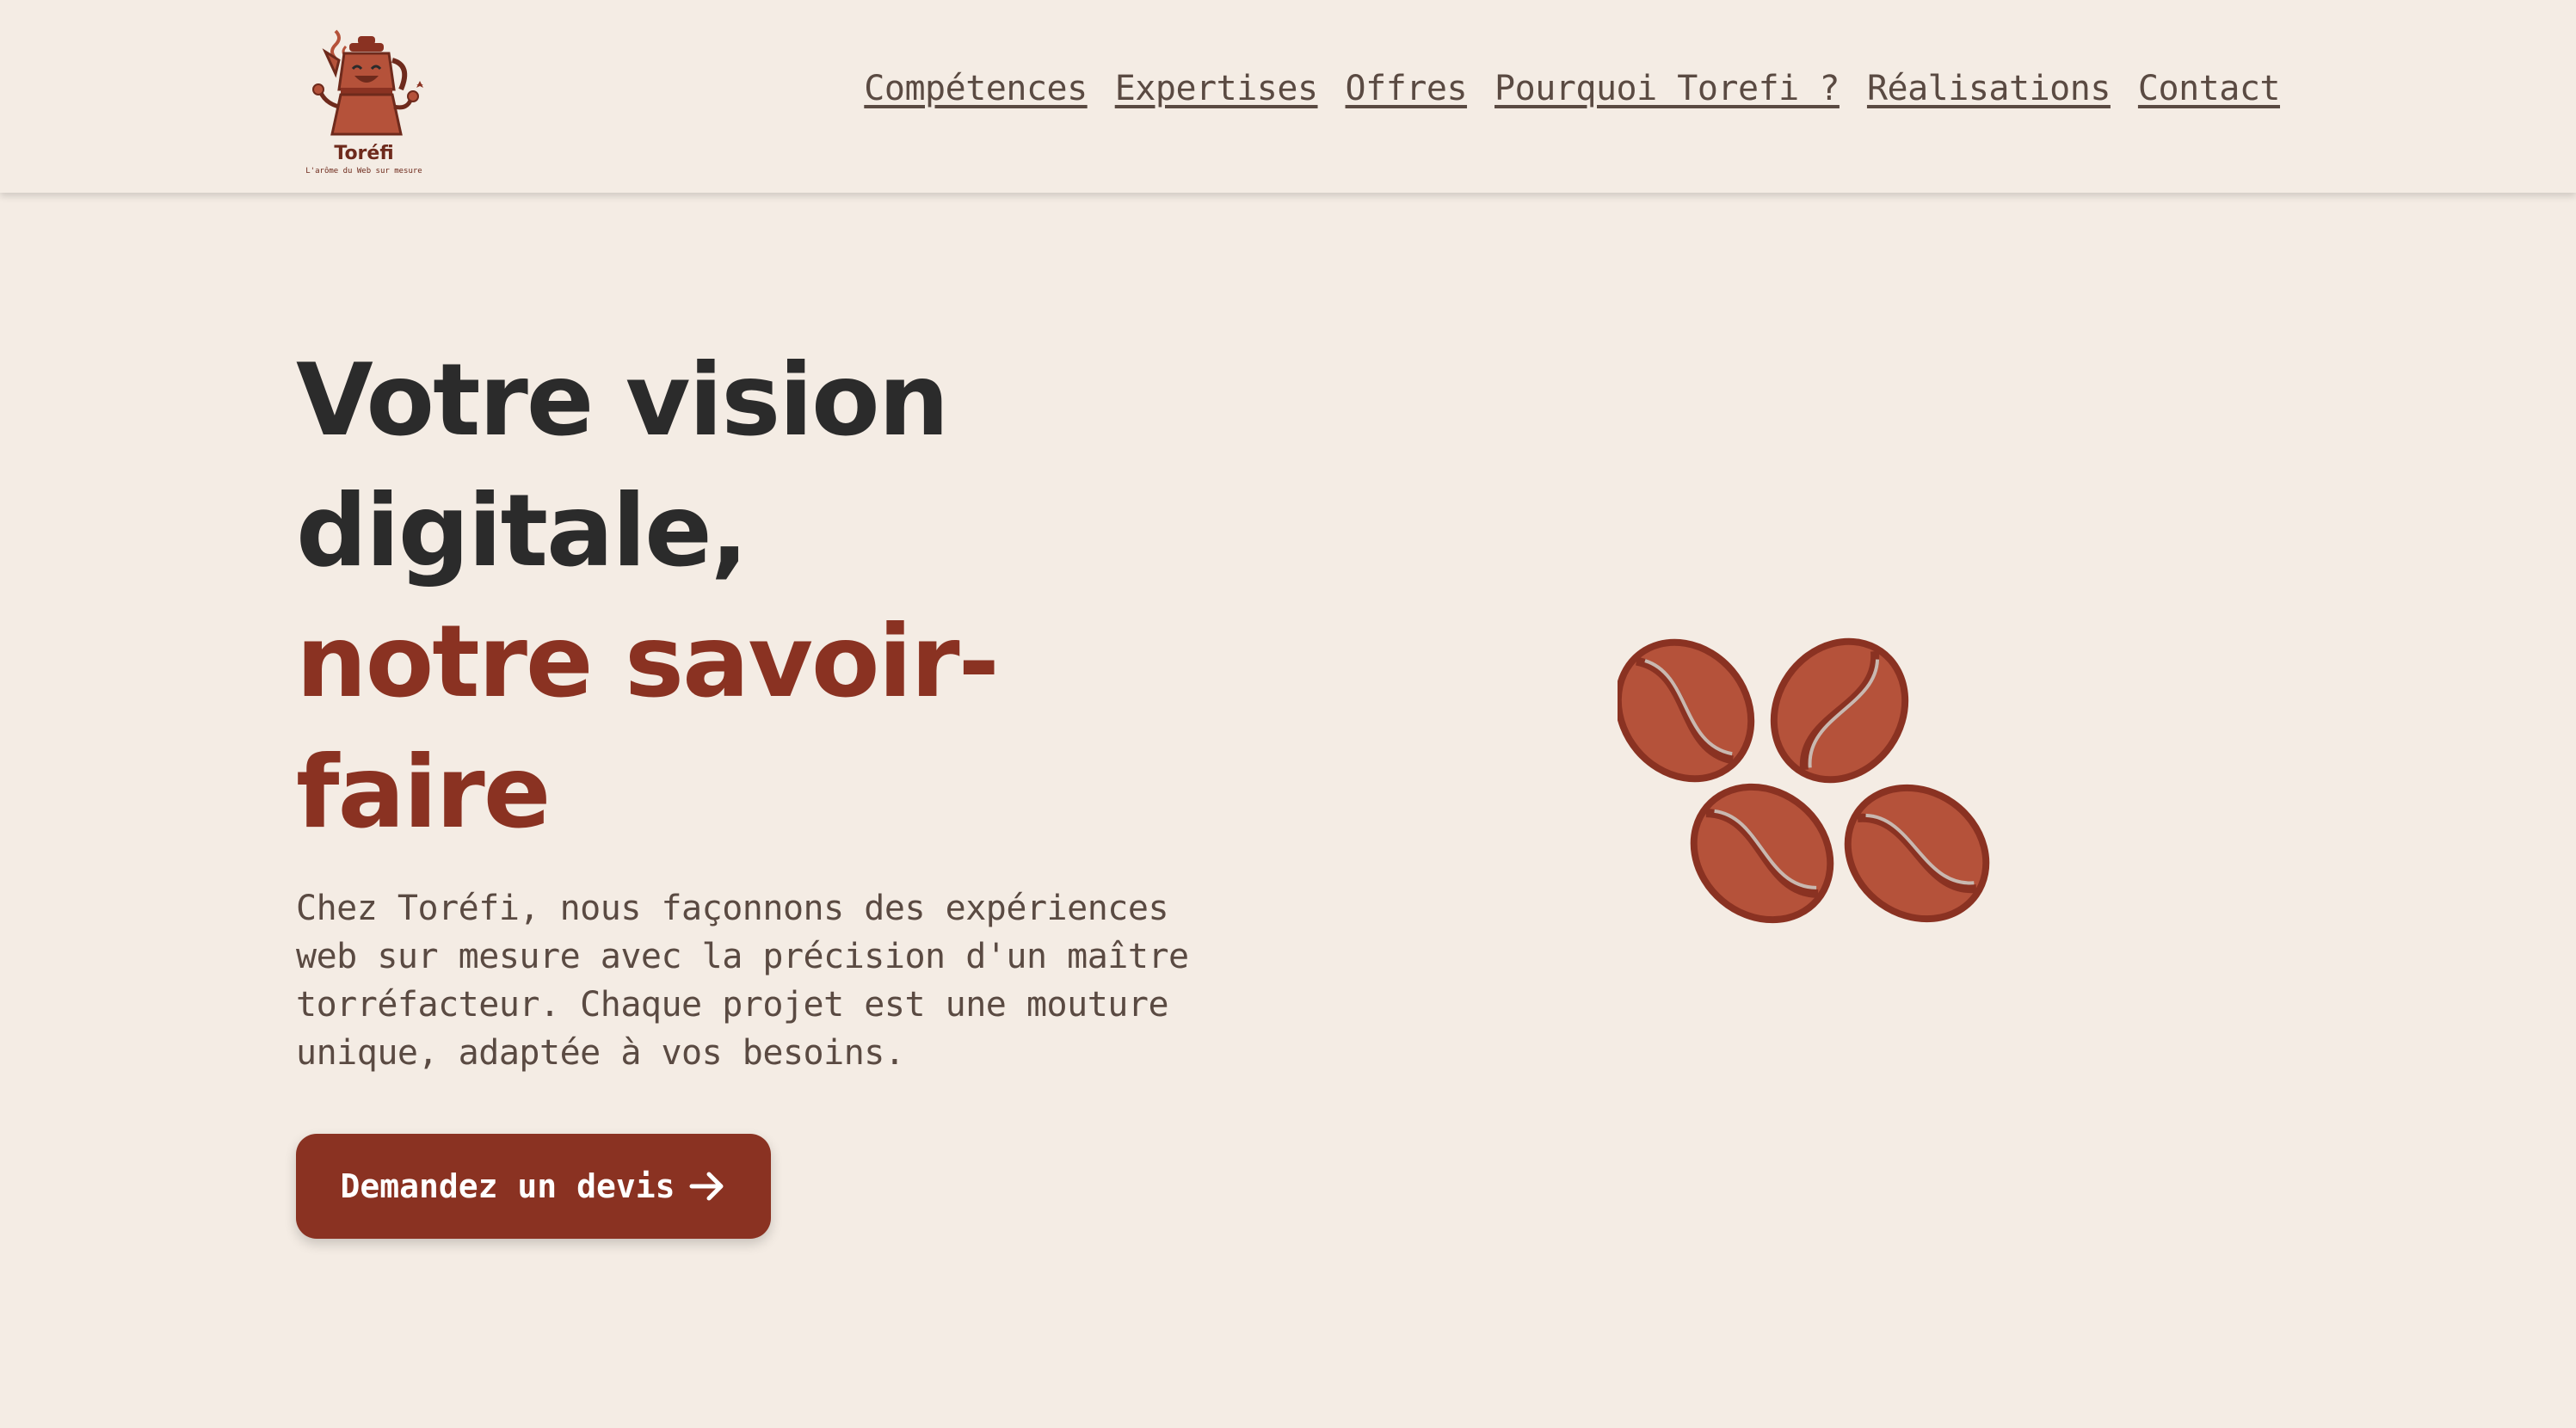 This screenshot has width=2576, height=1428. Describe the element at coordinates (622, 465) in the screenshot. I see `hero-title-line1: Votre vision digitale,` at that location.